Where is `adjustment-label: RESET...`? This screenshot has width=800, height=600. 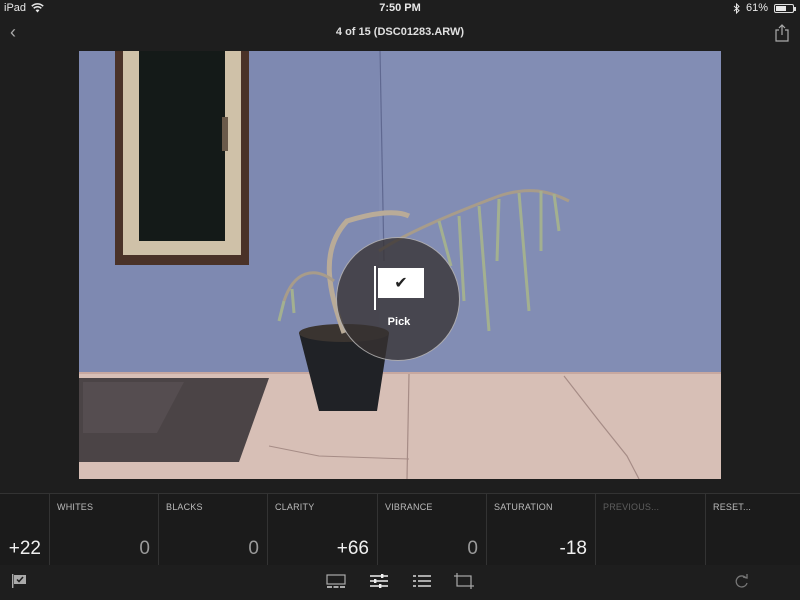 adjustment-label: RESET... is located at coordinates (732, 507).